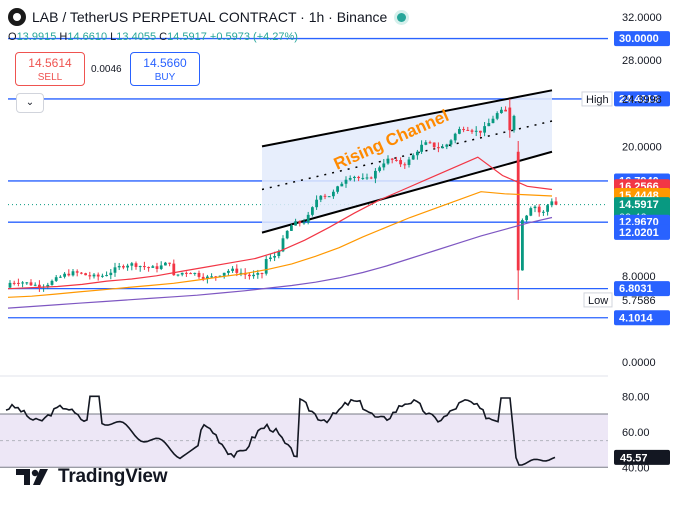  What do you see at coordinates (136, 37) in the screenshot?
I see `low-value: 13.4055` at bounding box center [136, 37].